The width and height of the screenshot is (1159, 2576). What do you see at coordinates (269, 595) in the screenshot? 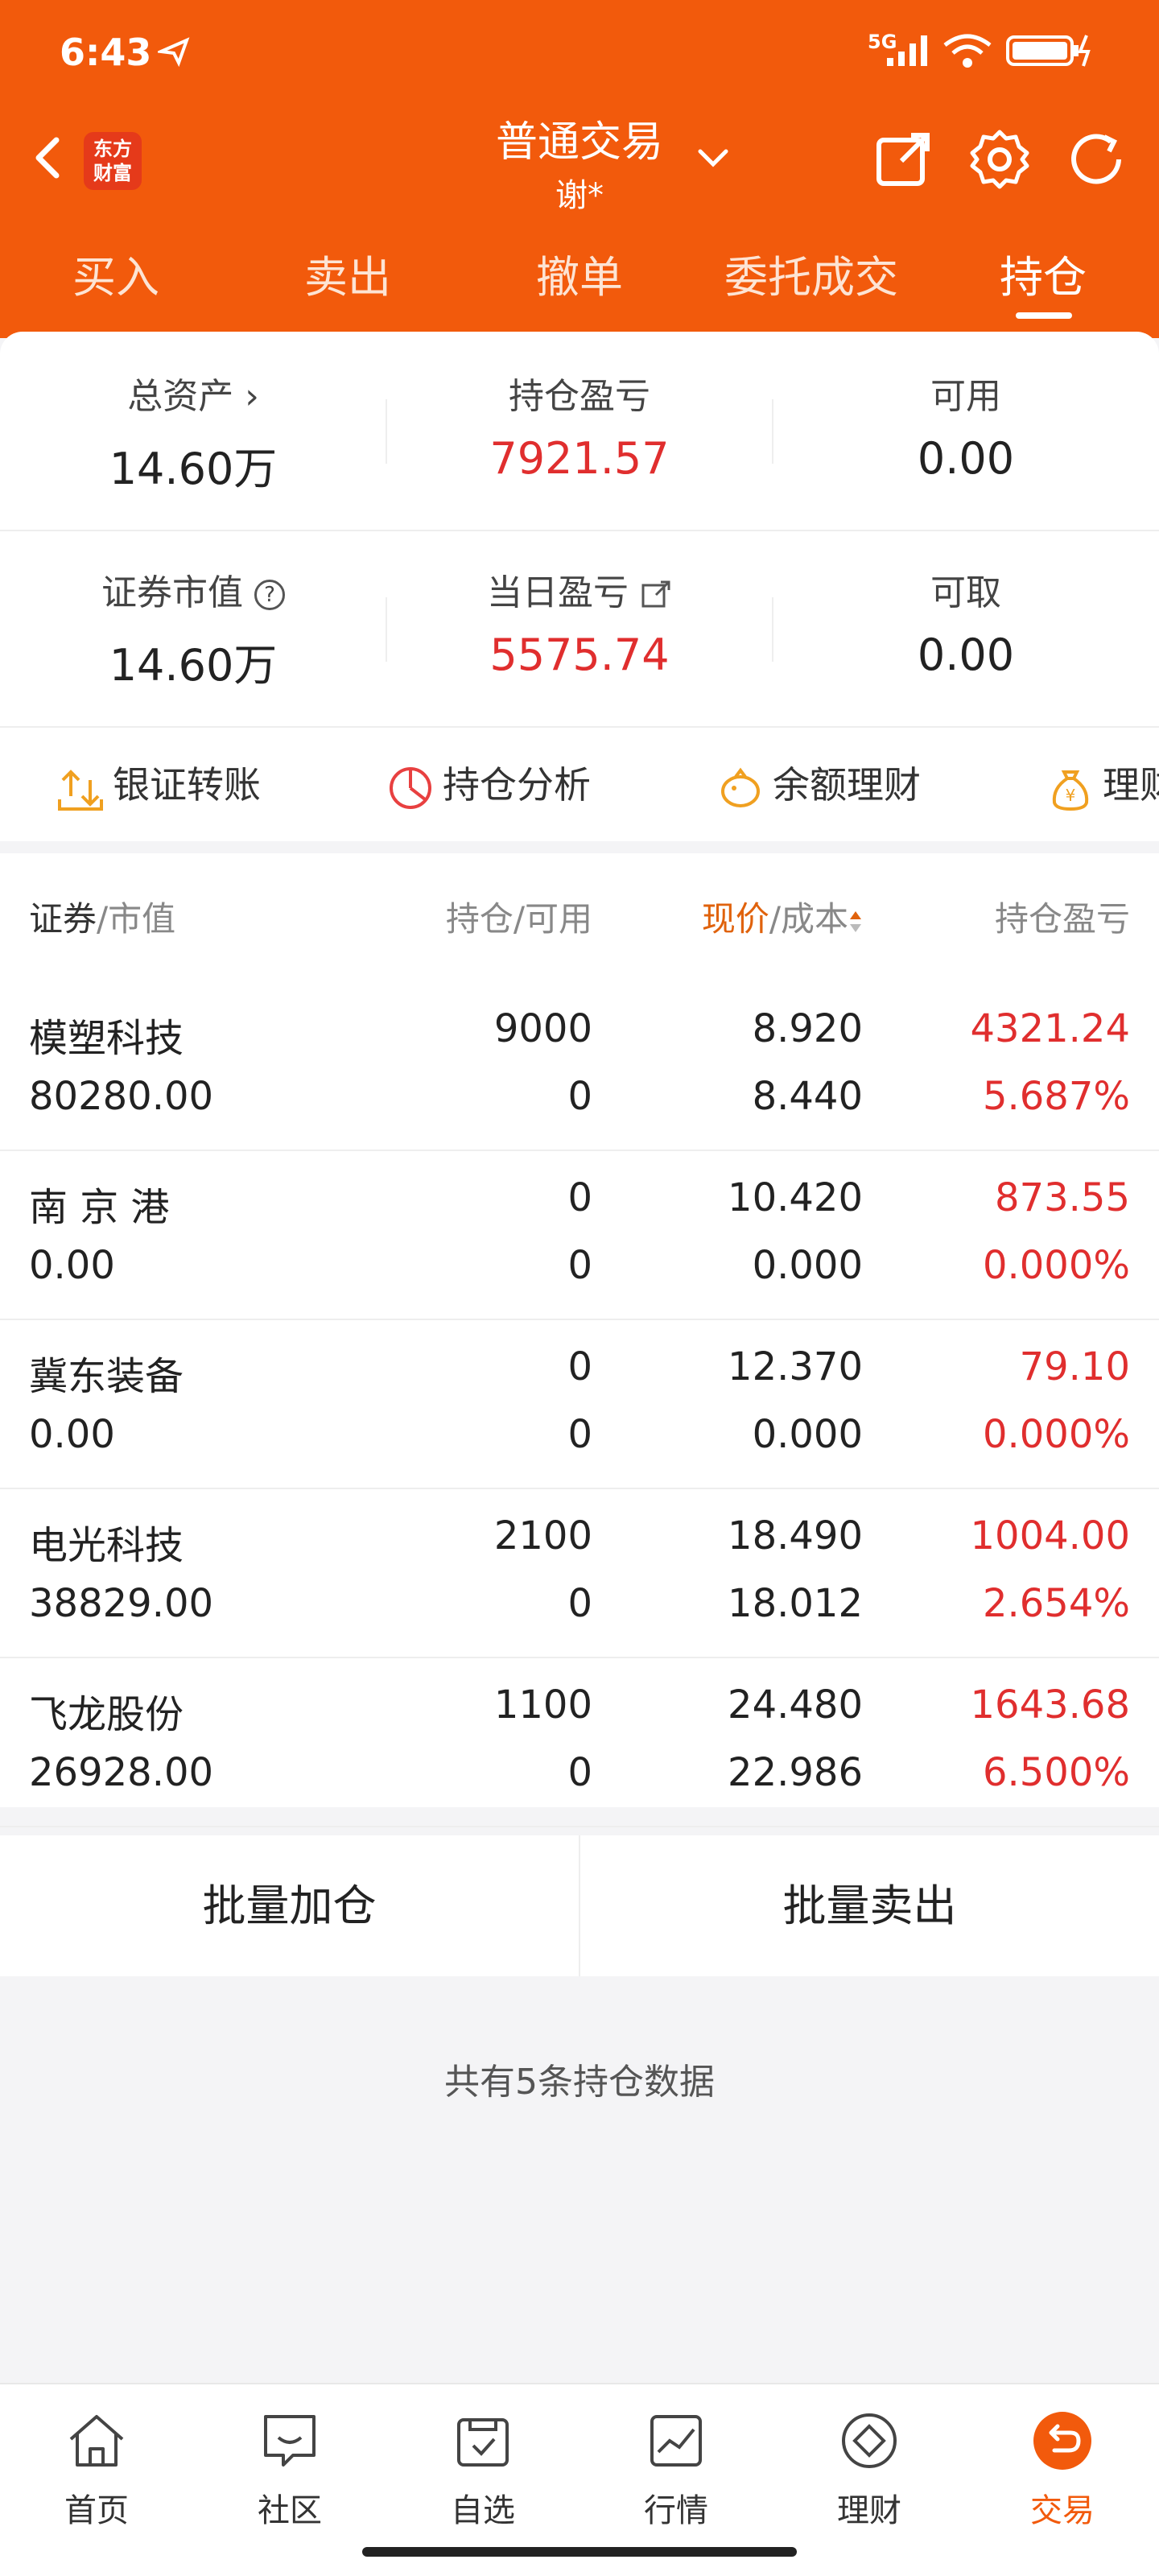
I see `help-icon: ?` at bounding box center [269, 595].